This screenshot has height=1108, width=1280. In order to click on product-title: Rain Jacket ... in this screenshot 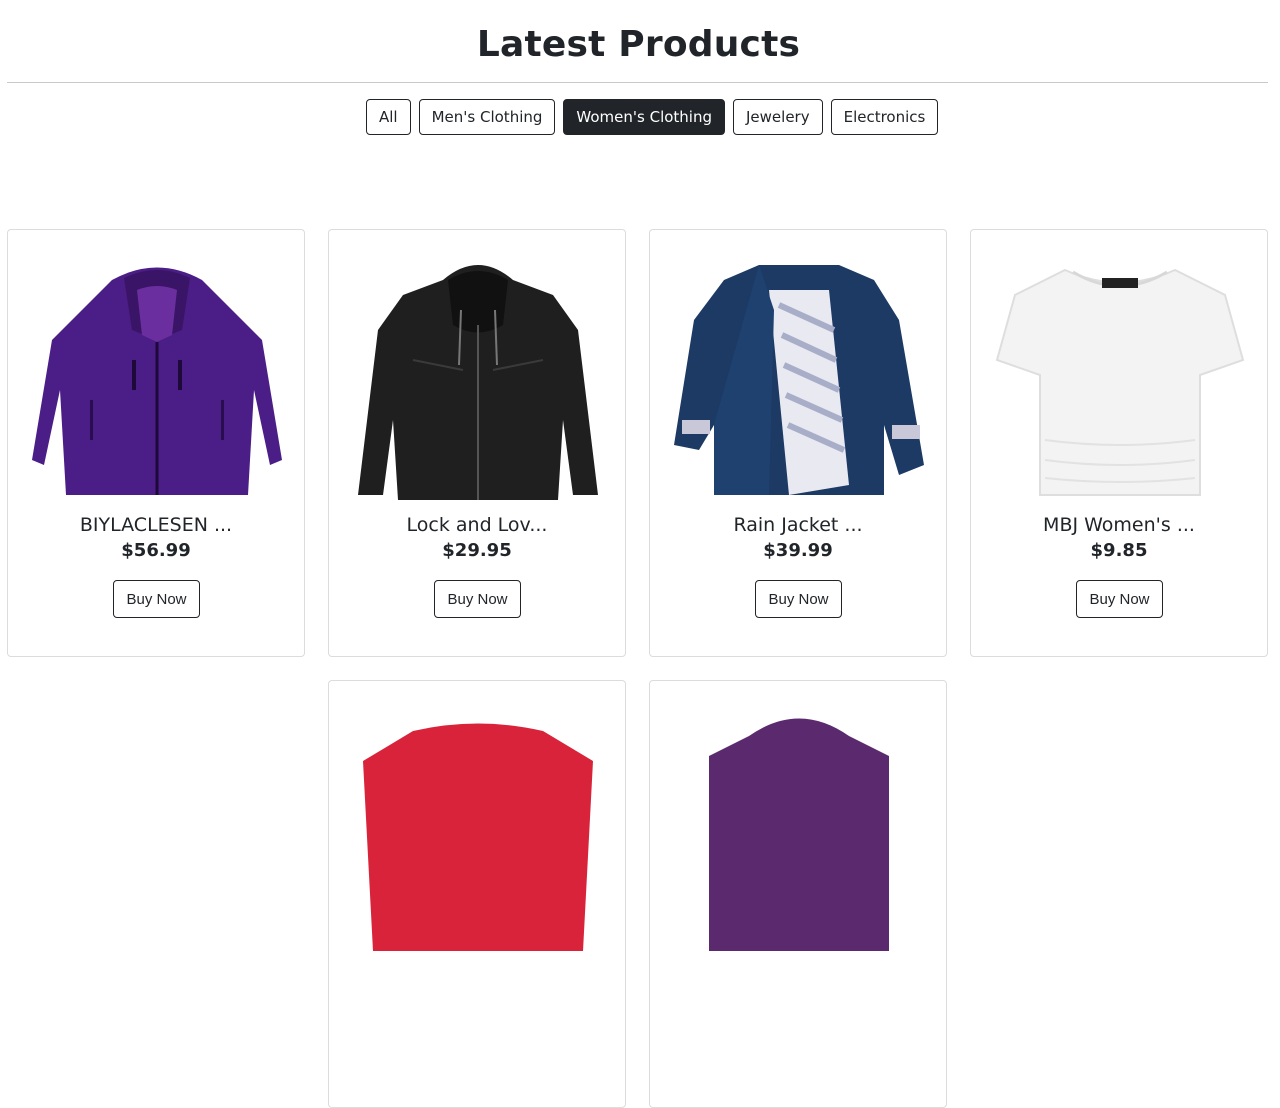, I will do `click(798, 525)`.